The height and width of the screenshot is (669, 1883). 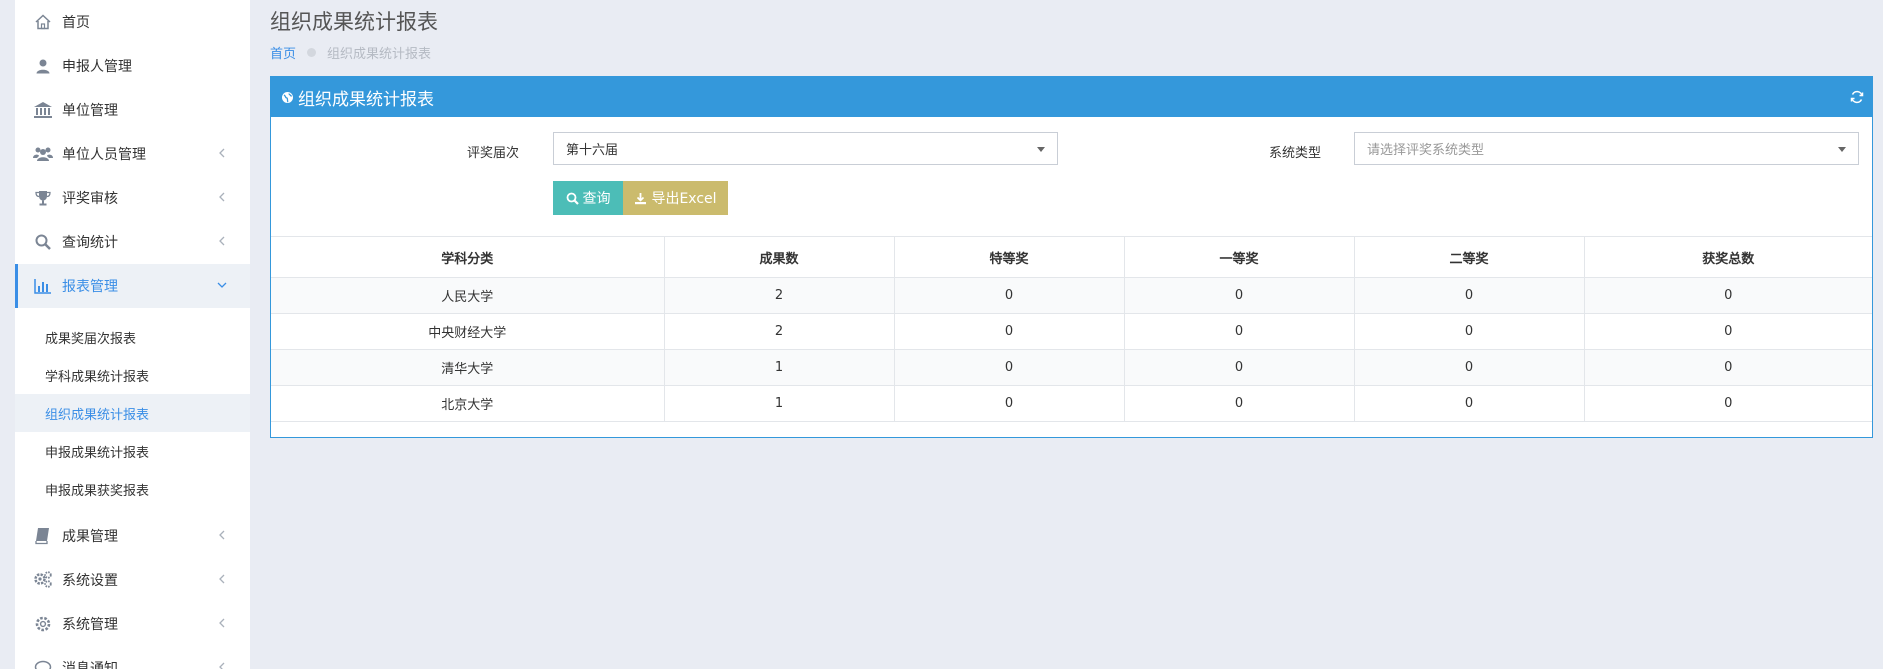 What do you see at coordinates (1426, 150) in the screenshot?
I see `system-type-placeholder: 请选择评奖系统类型` at bounding box center [1426, 150].